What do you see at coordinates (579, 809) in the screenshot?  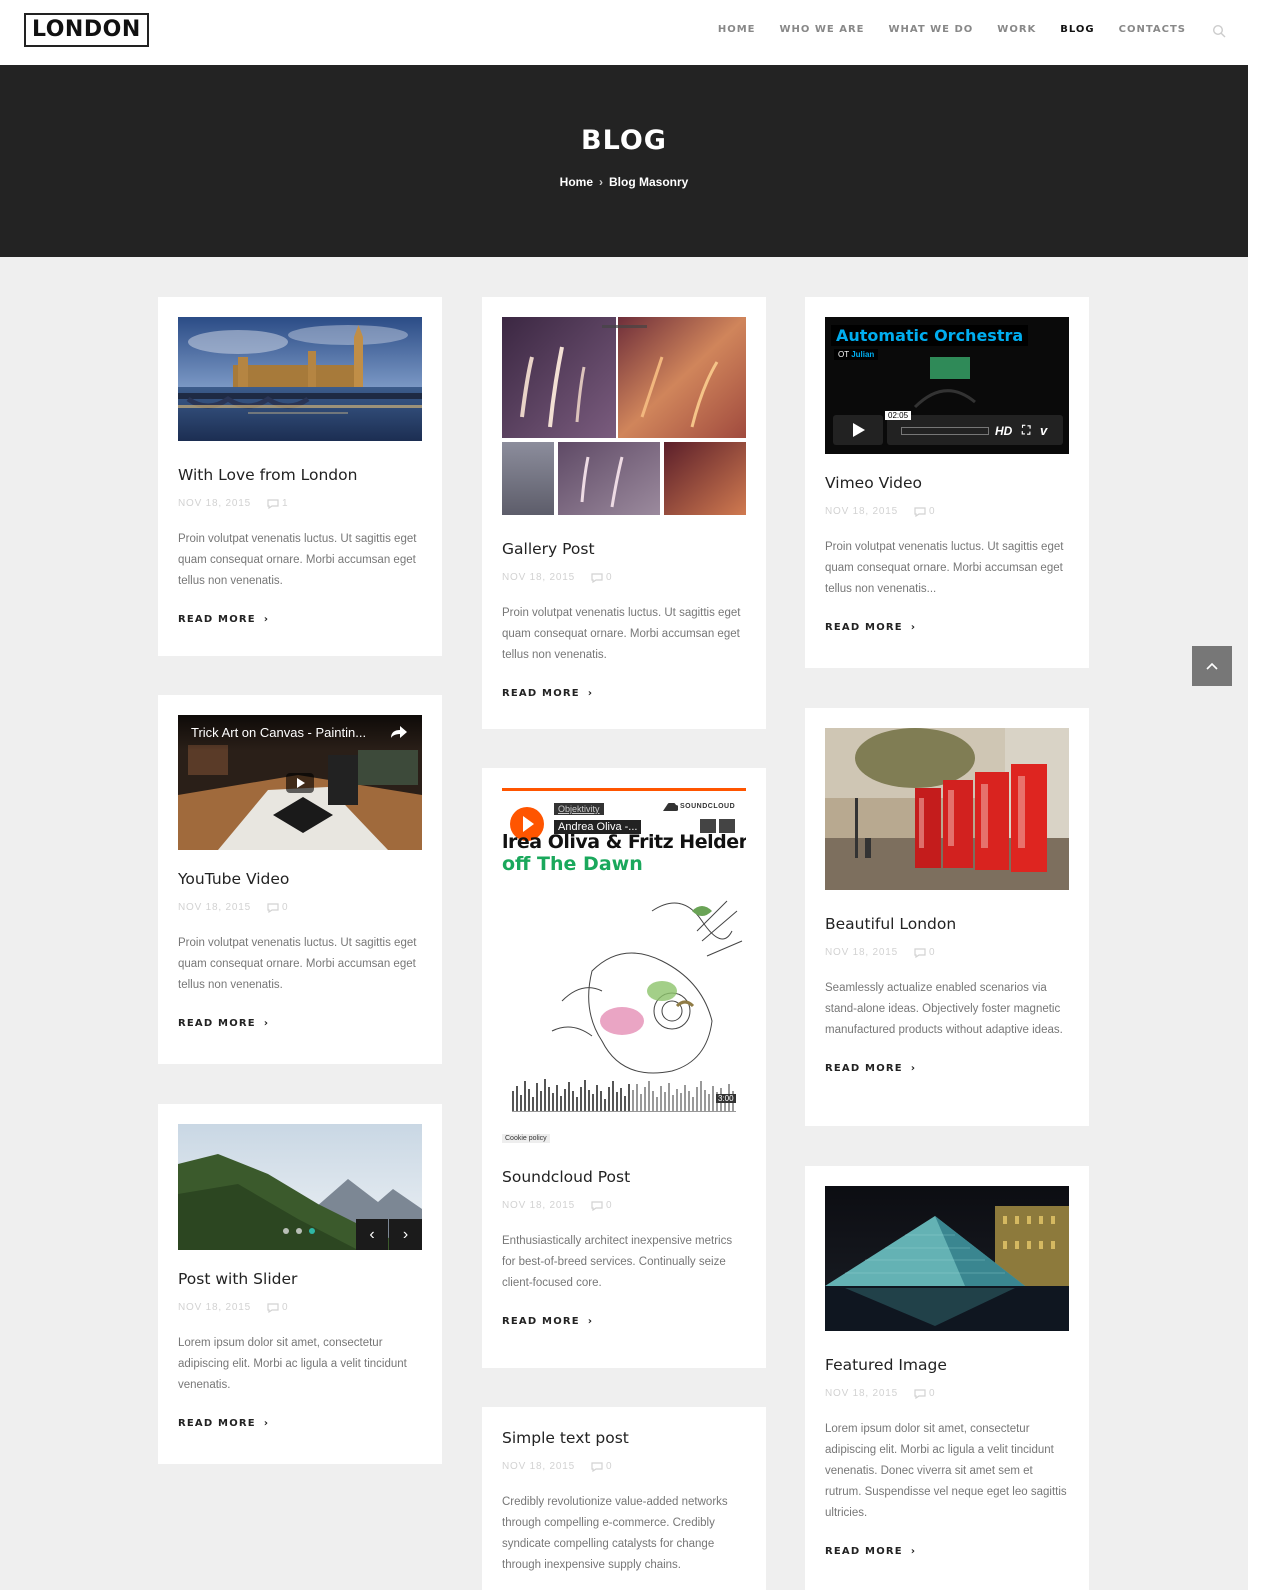 I see `soundcloud-user: Objektivity` at bounding box center [579, 809].